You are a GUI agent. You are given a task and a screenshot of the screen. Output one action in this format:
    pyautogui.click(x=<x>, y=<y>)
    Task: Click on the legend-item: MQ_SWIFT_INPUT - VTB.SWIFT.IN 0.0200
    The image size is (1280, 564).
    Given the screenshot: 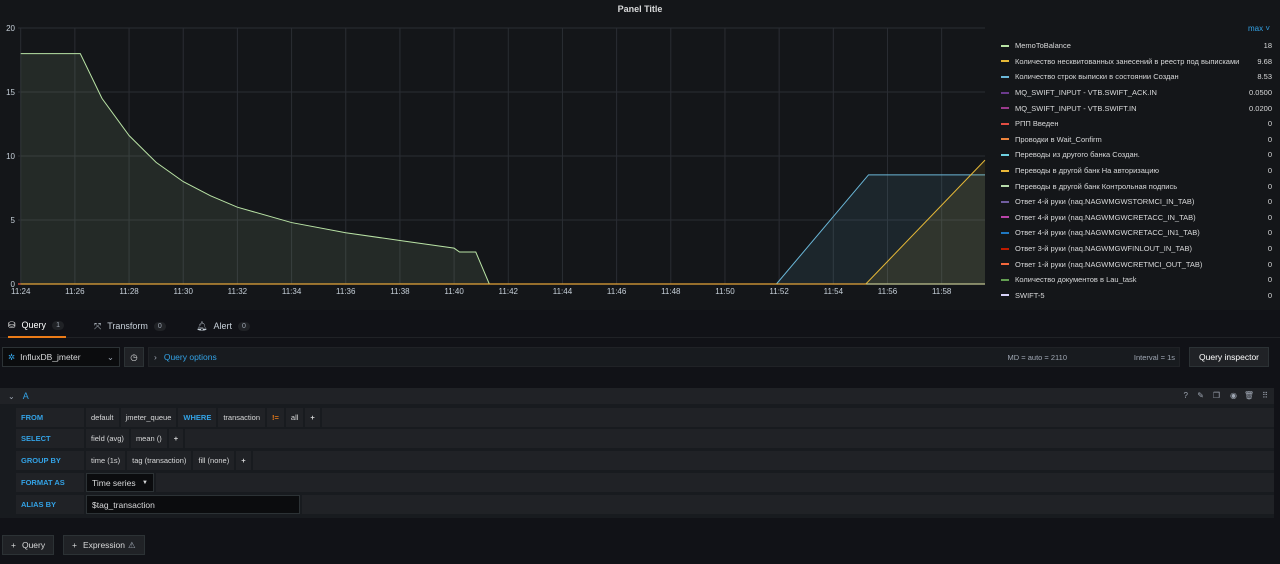 What is the action you would take?
    pyautogui.click(x=1137, y=108)
    